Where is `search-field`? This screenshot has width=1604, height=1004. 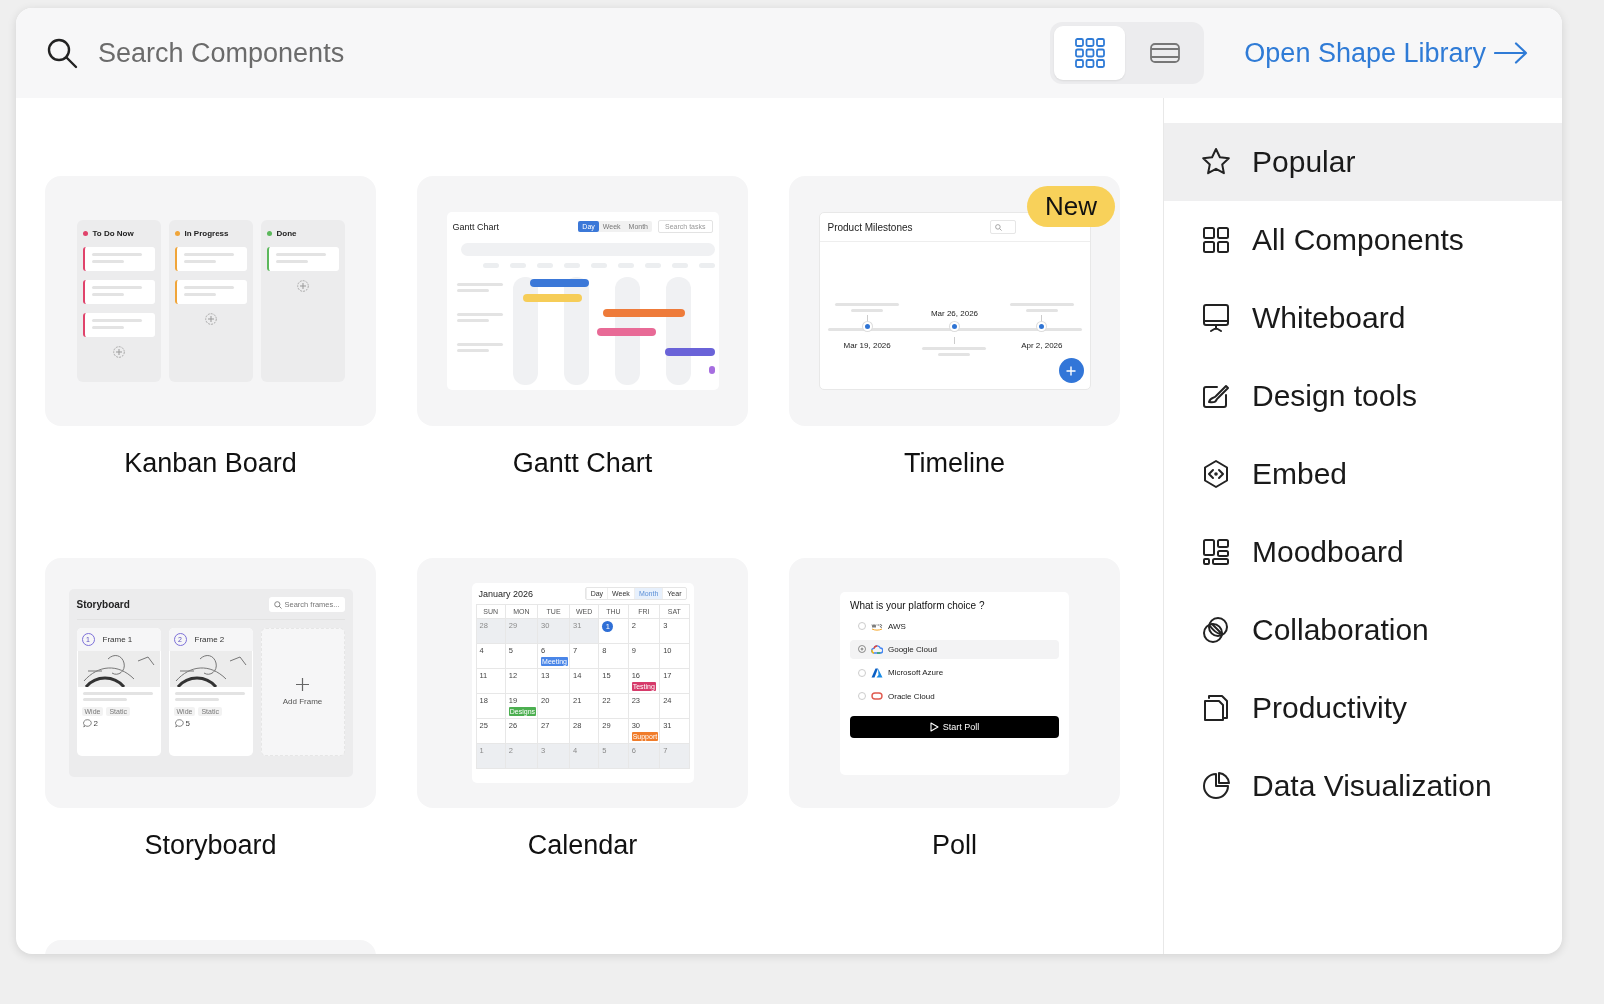 search-field is located at coordinates (1002, 227).